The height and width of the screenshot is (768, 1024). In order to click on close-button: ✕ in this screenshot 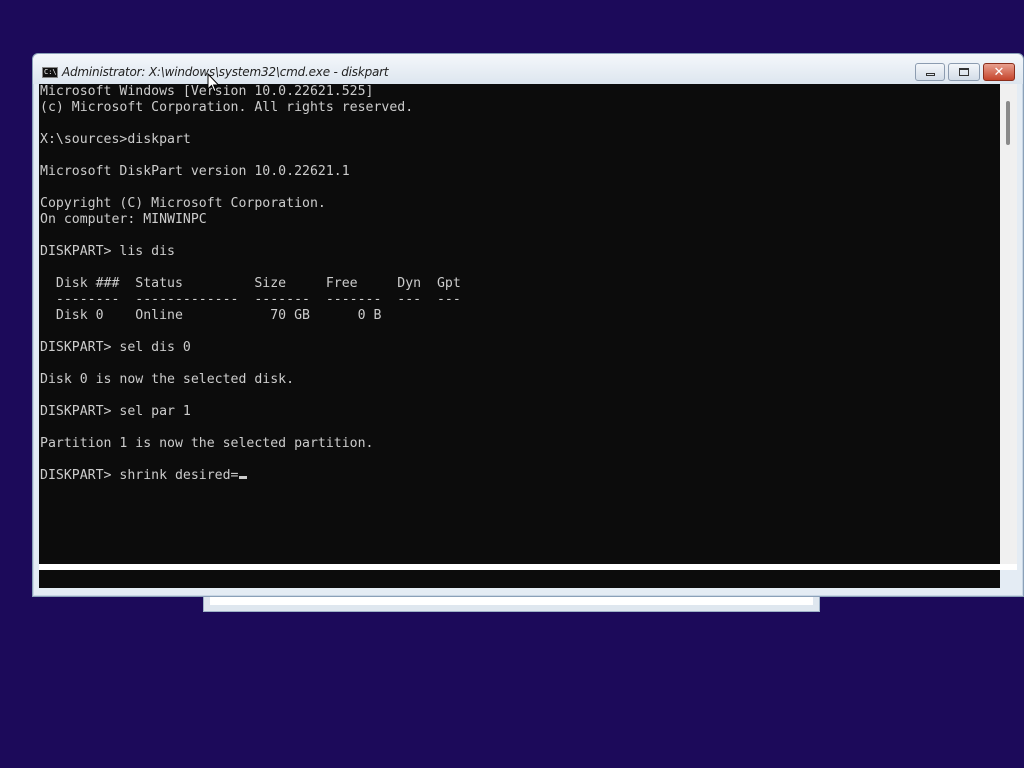, I will do `click(999, 72)`.